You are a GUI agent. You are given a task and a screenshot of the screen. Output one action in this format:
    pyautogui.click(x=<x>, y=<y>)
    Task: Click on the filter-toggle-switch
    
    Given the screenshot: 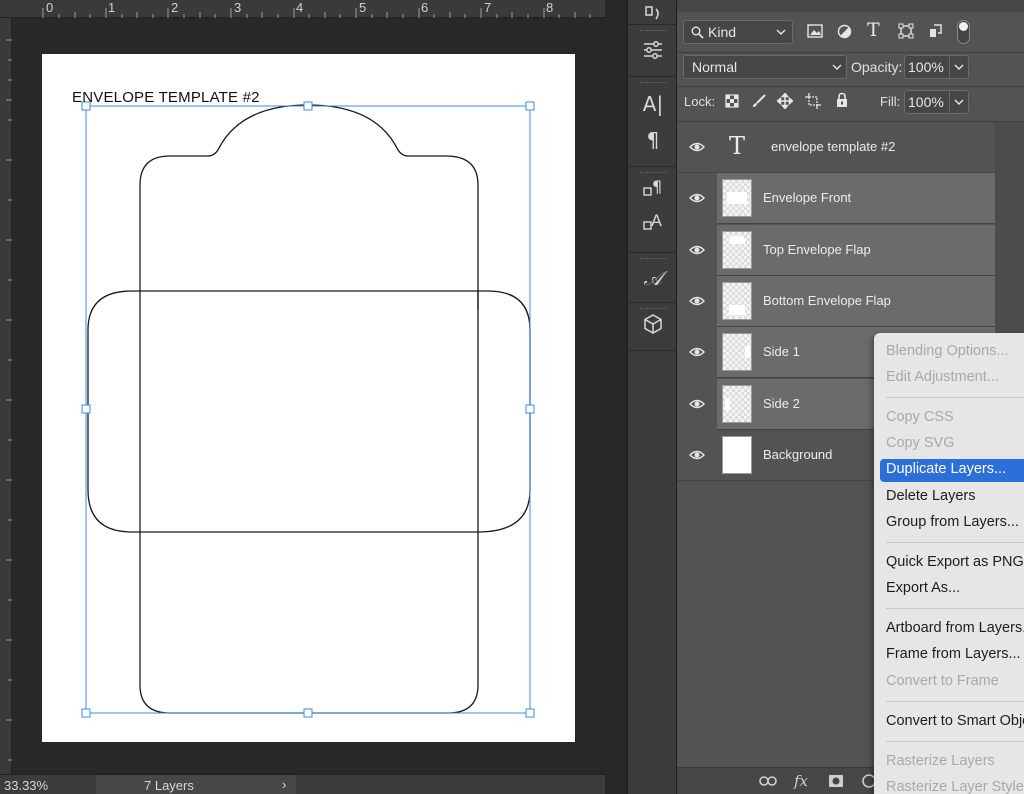 What is the action you would take?
    pyautogui.click(x=963, y=32)
    